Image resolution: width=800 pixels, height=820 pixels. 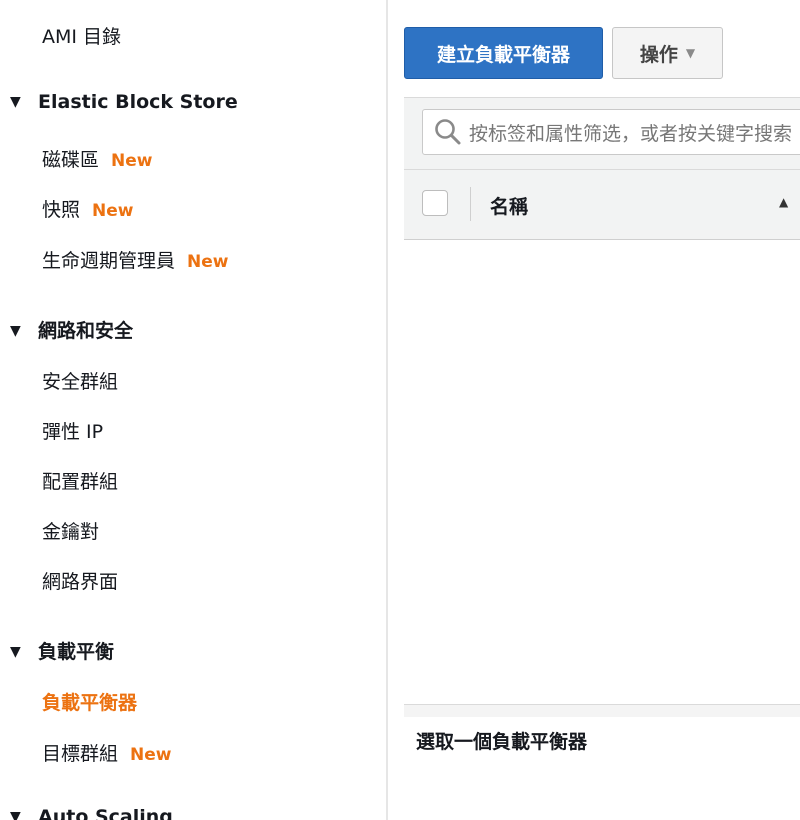 I want to click on sidebar-section-title: Elastic Block Store, so click(x=138, y=102).